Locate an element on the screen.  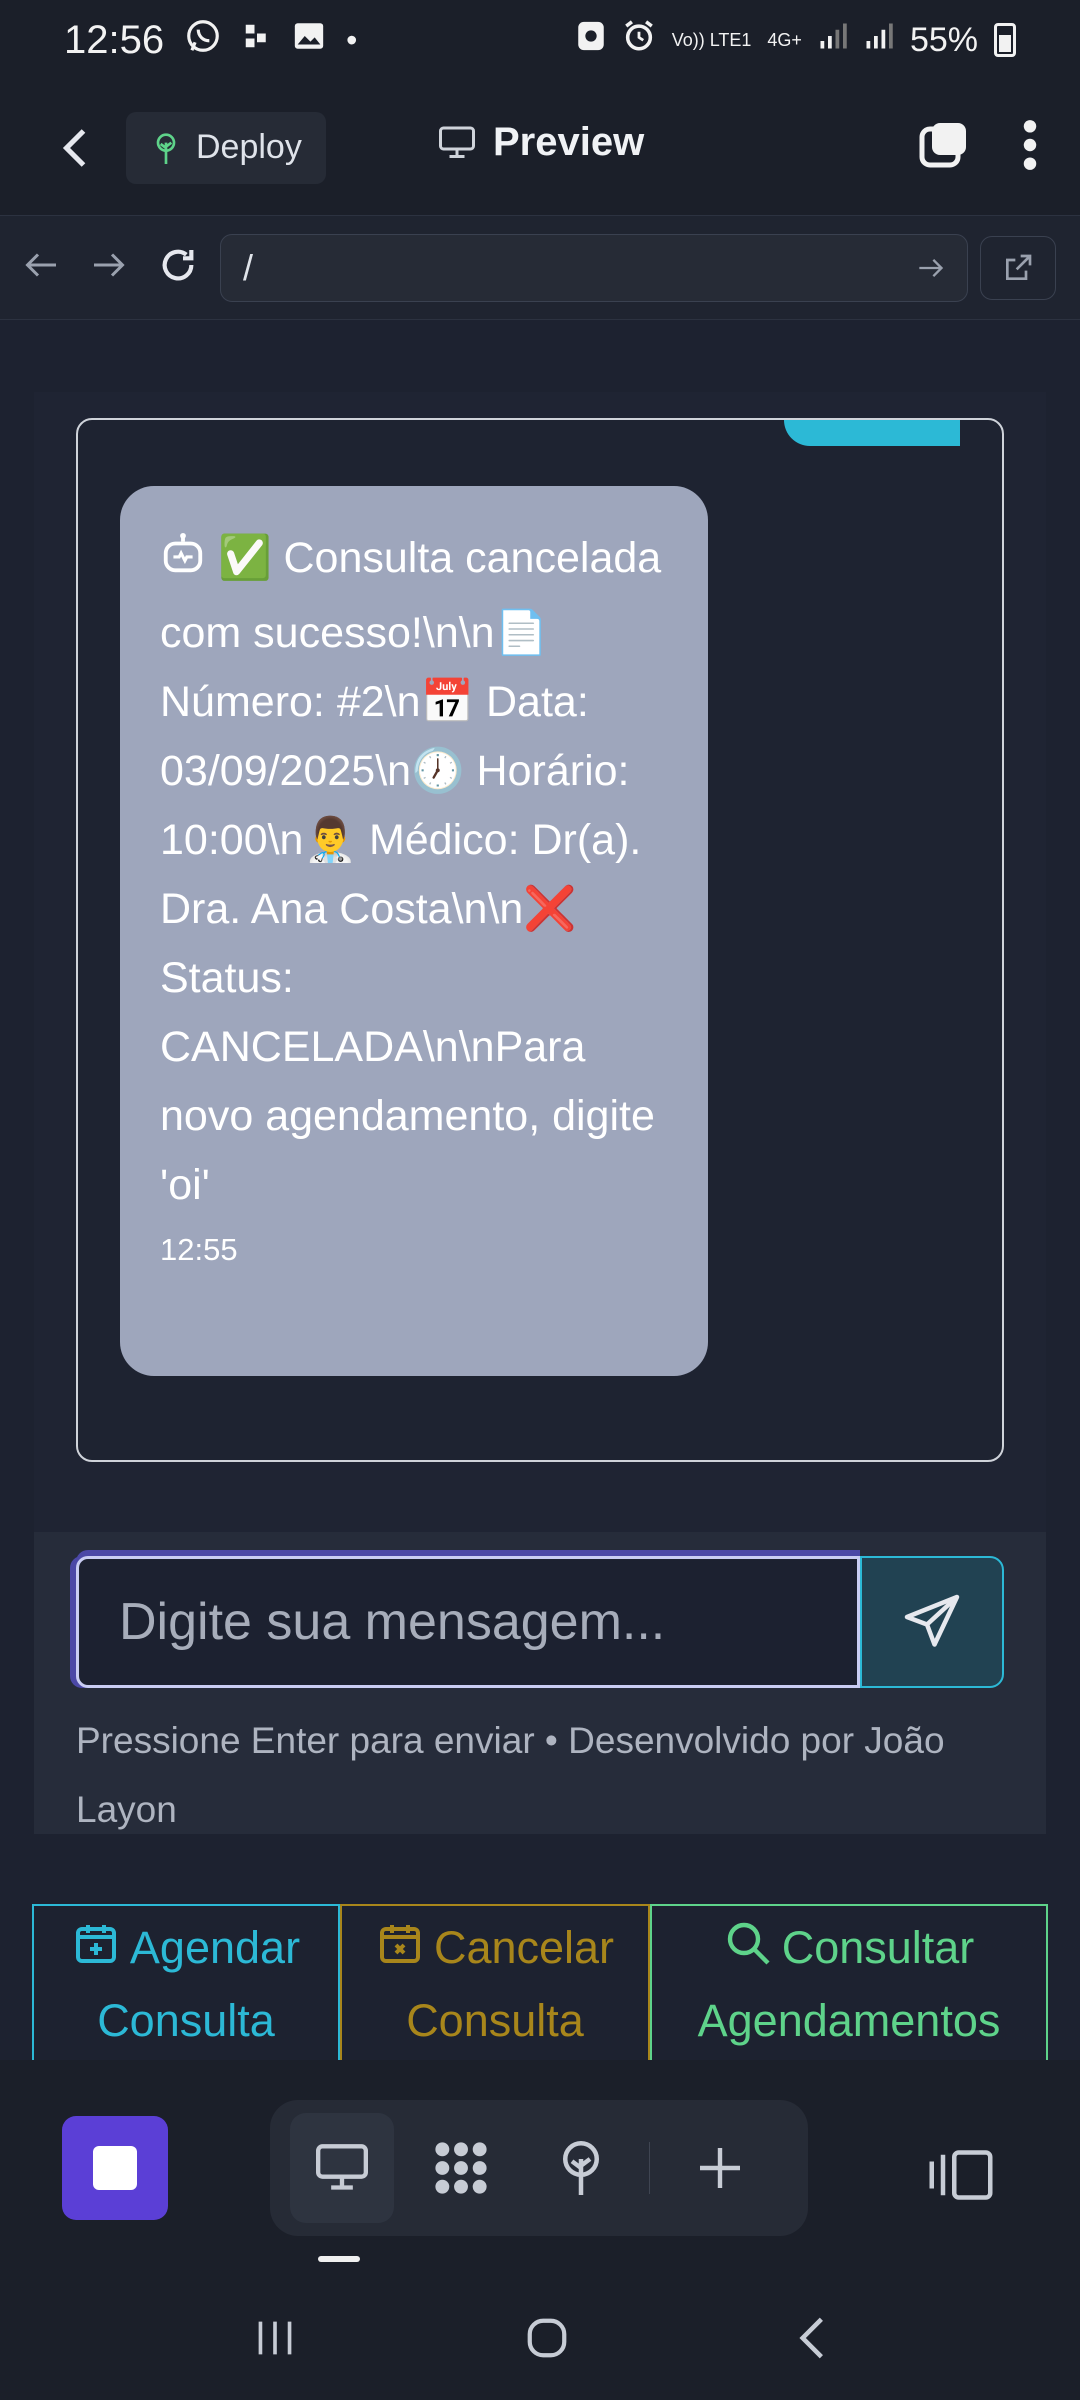
app-top-bar: Deploy Preview is located at coordinates (540, 147).